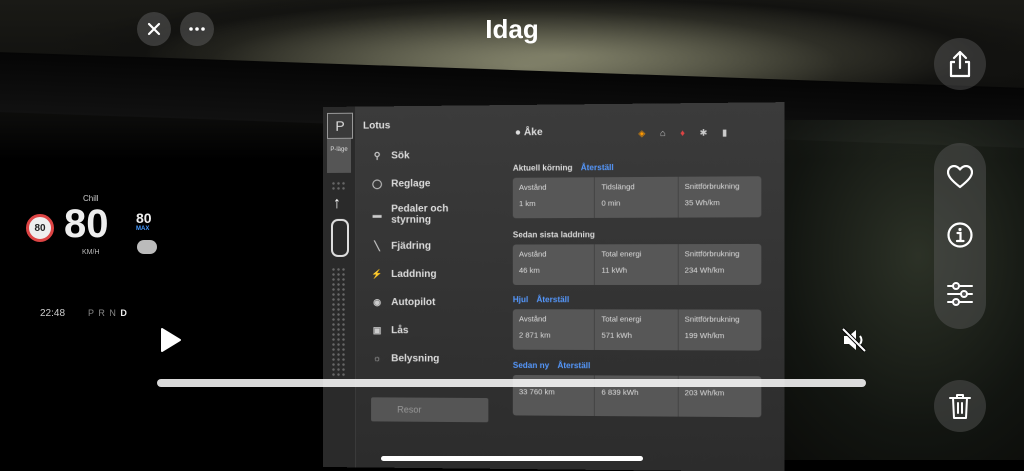 The image size is (1024, 471). I want to click on section-header: Aktuell körning Återställ, so click(637, 167).